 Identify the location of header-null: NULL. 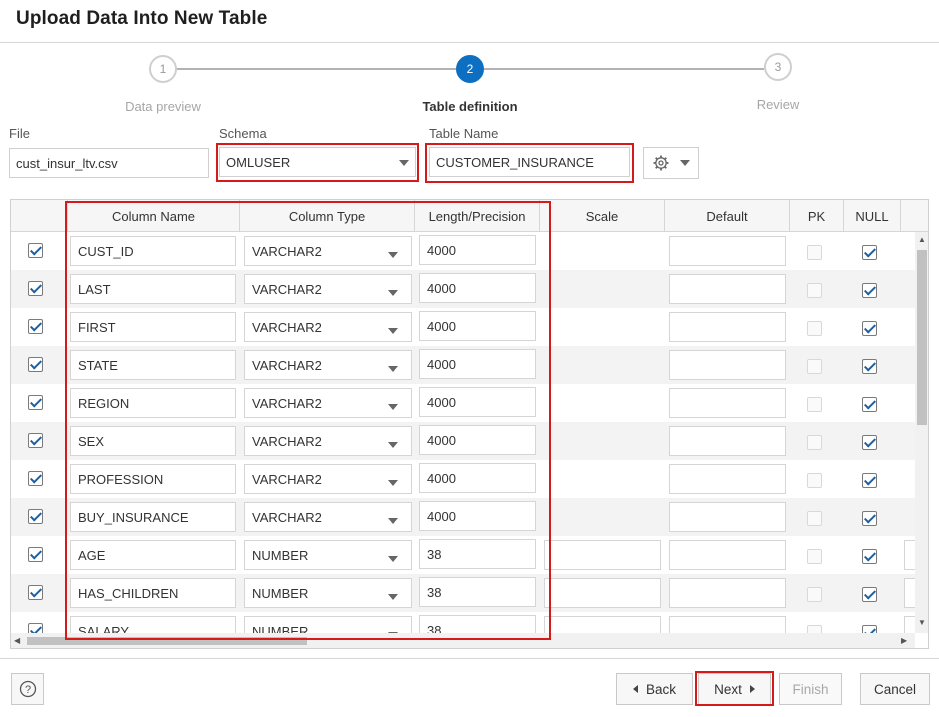
(872, 216).